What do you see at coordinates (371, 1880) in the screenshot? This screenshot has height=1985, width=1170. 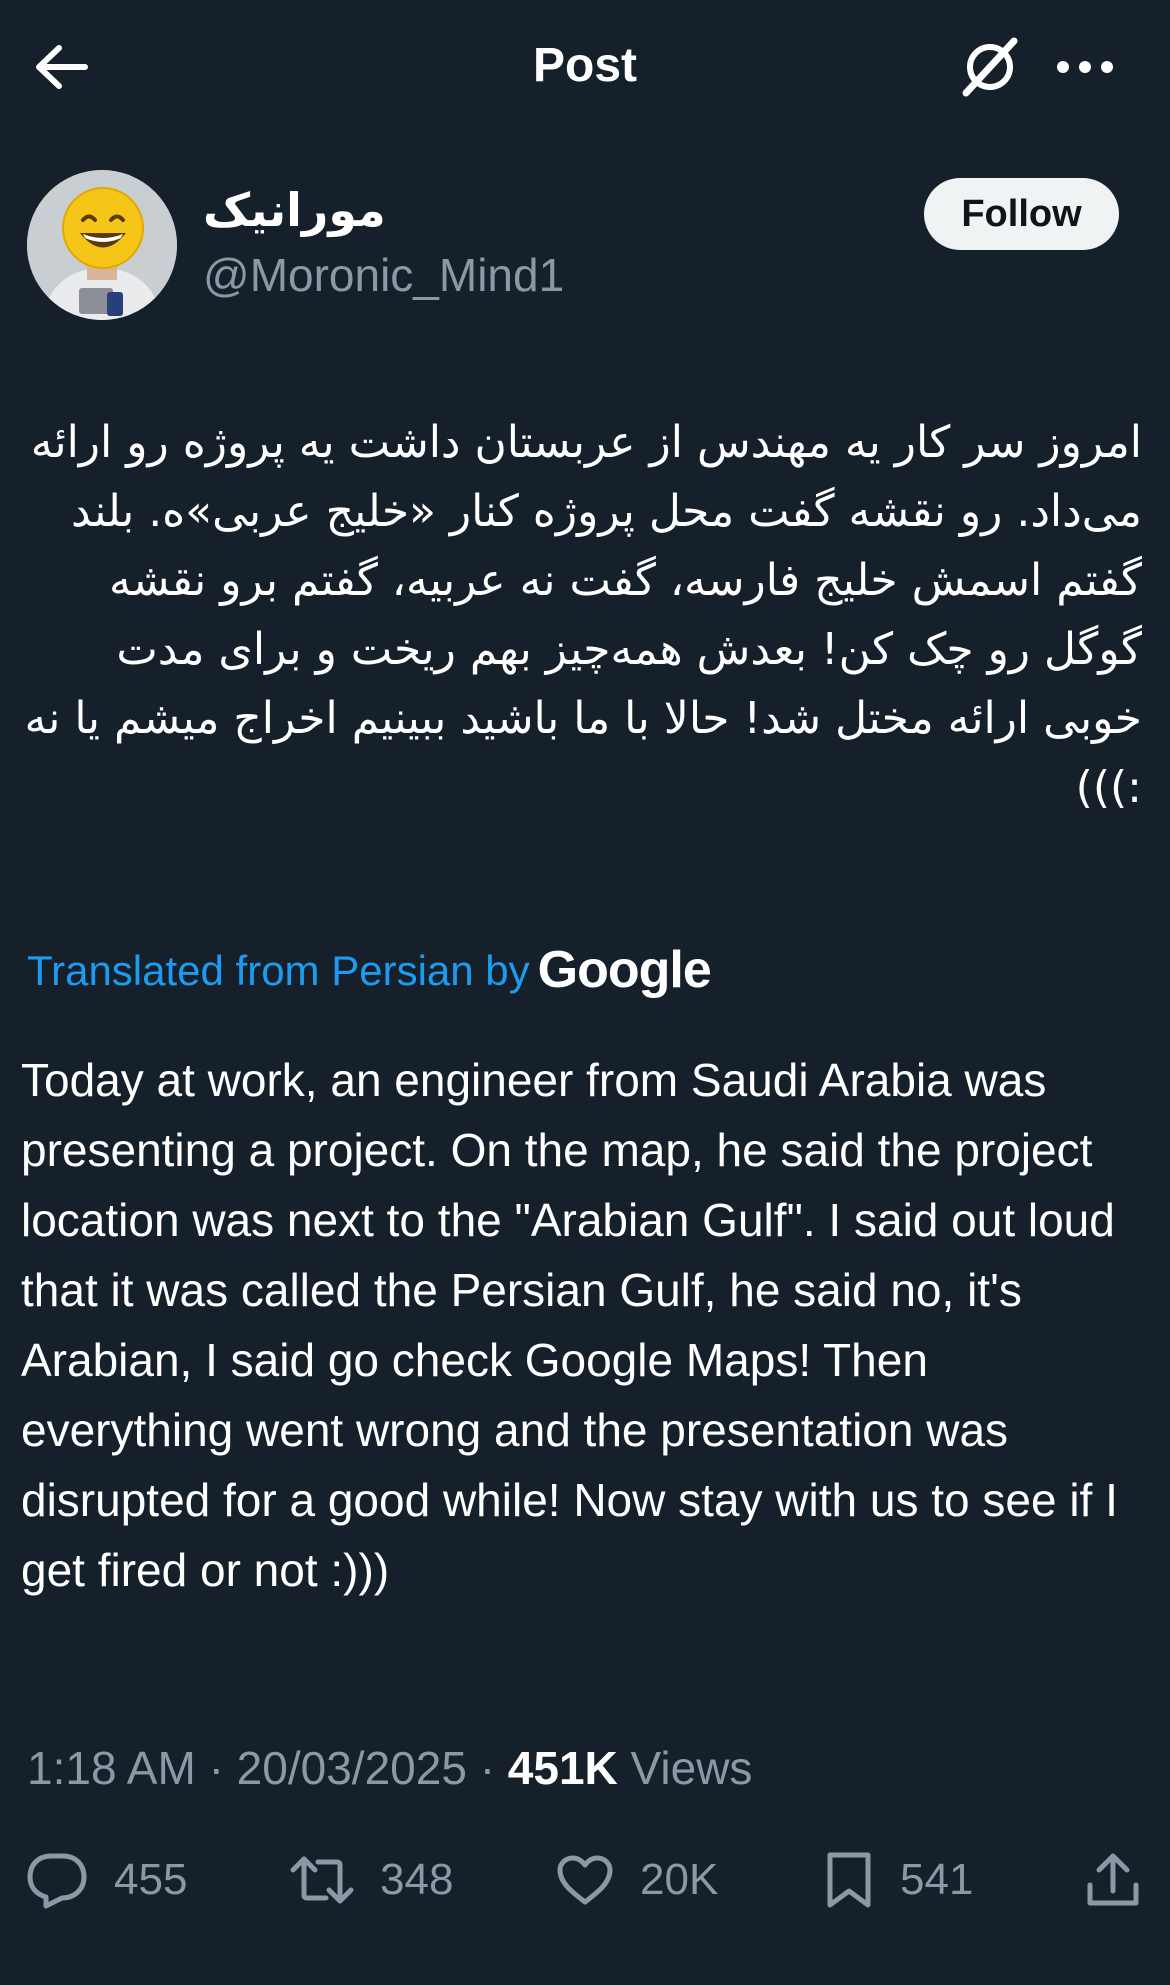 I see `repost-button: 348` at bounding box center [371, 1880].